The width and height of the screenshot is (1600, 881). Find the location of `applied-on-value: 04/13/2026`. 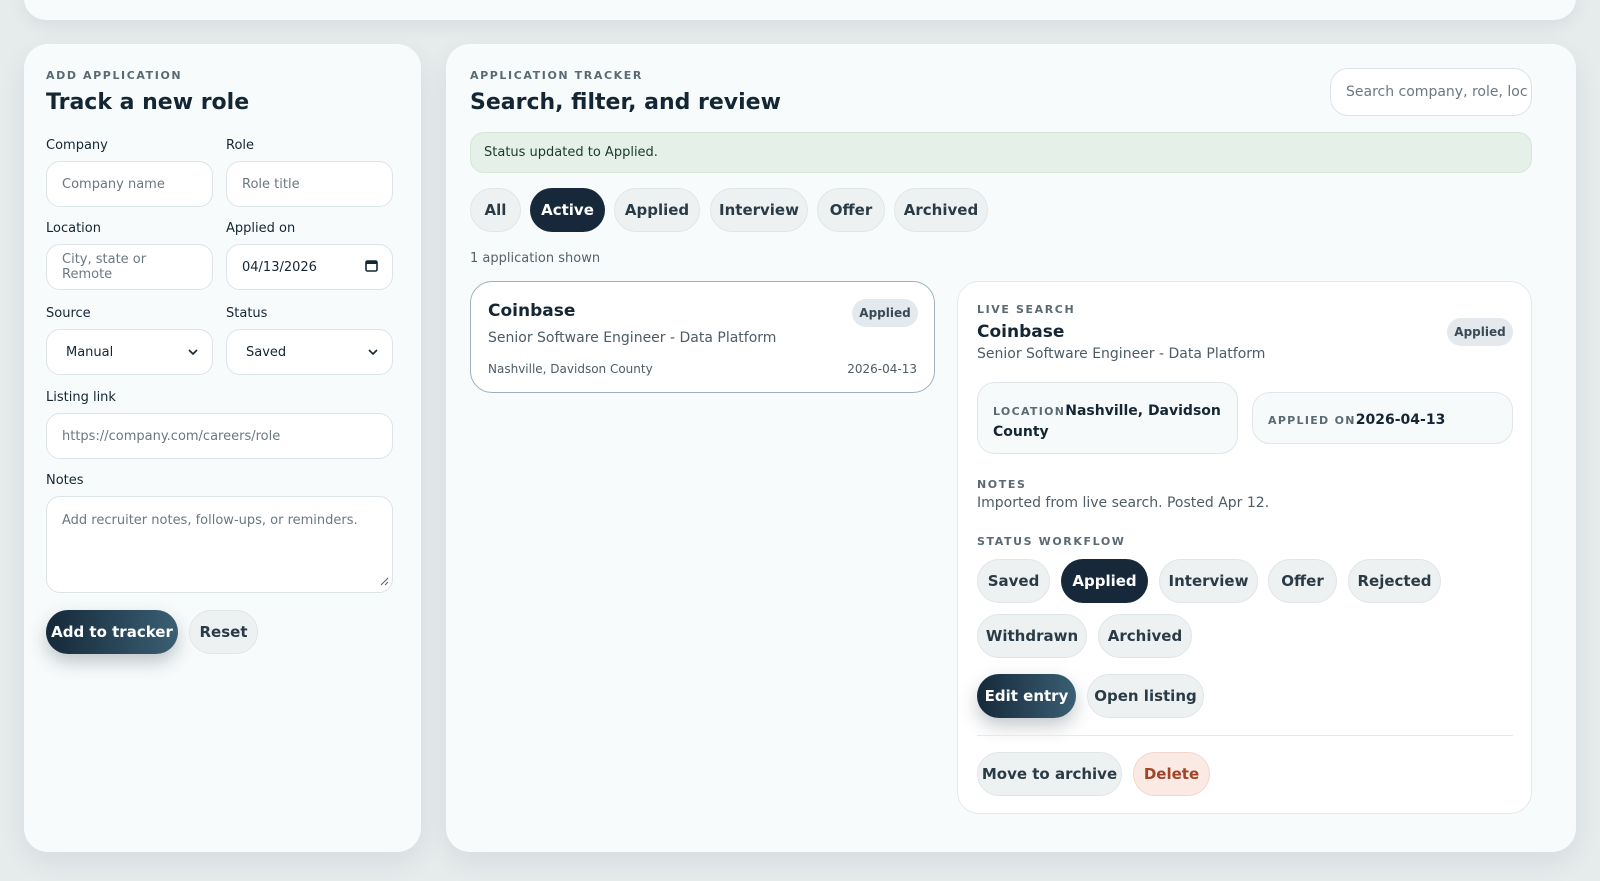

applied-on-value: 04/13/2026 is located at coordinates (279, 267).